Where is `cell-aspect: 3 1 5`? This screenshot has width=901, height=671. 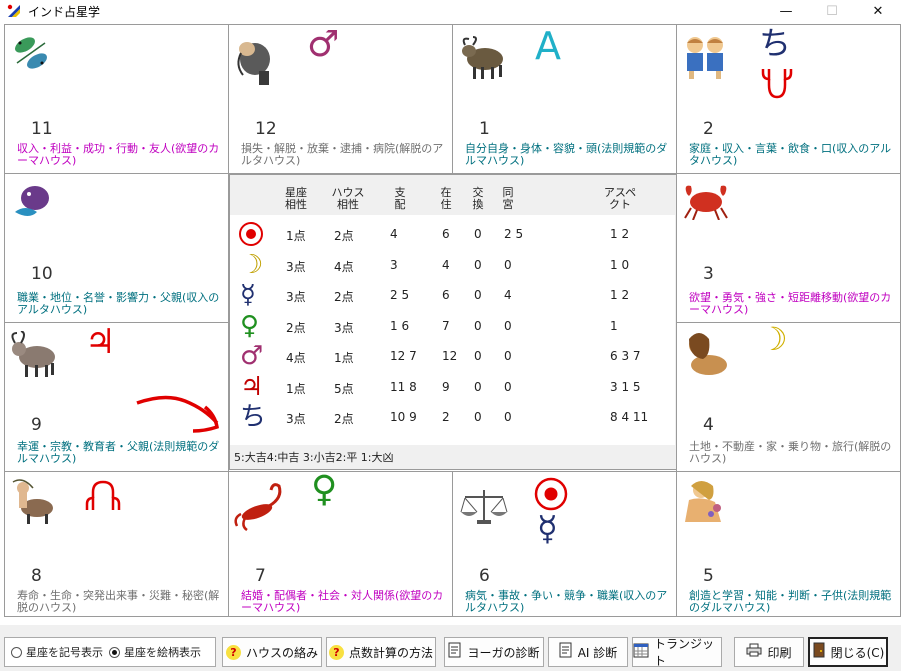 cell-aspect: 3 1 5 is located at coordinates (625, 386).